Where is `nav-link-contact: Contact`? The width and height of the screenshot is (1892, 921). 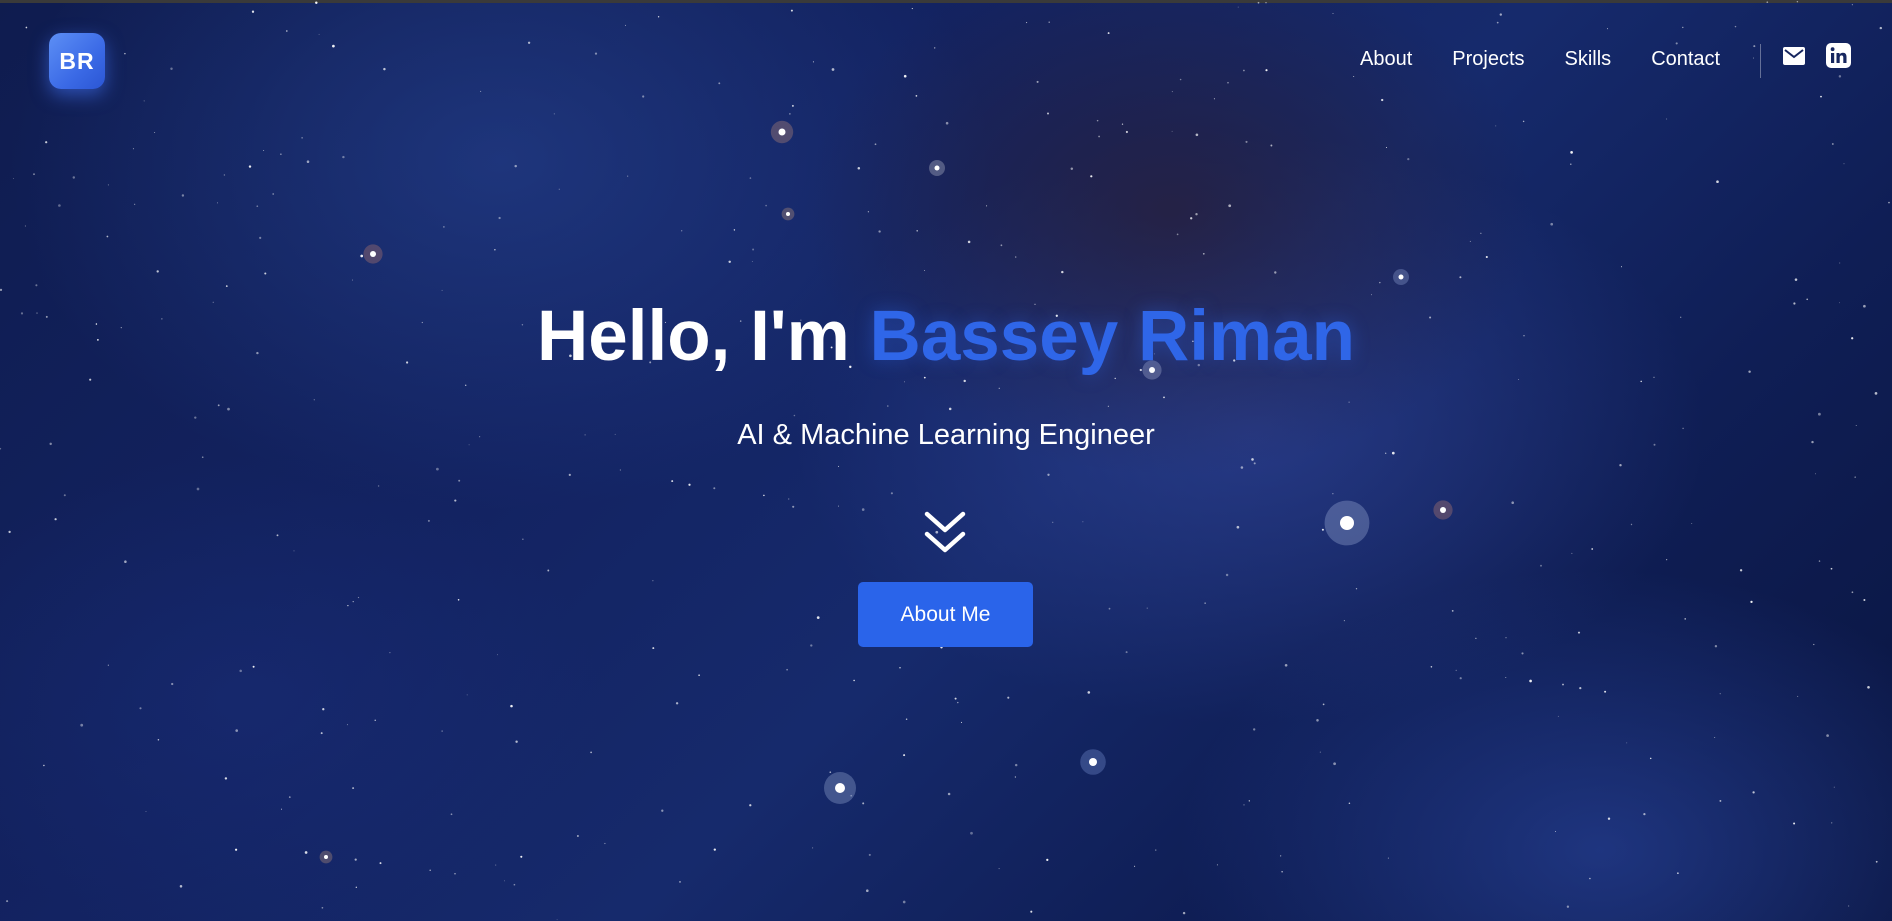
nav-link-contact: Contact is located at coordinates (1685, 59).